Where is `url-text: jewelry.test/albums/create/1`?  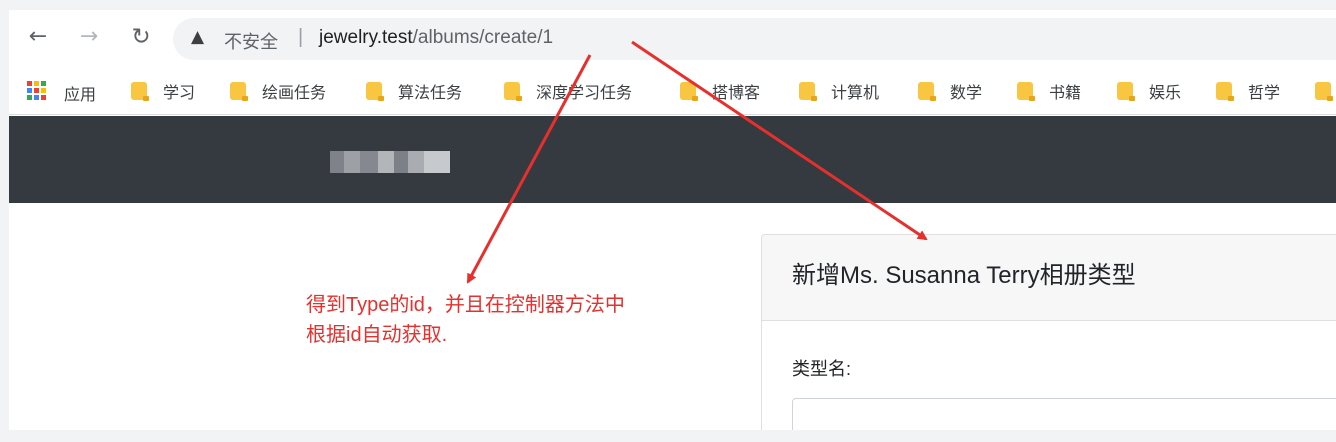
url-text: jewelry.test/albums/create/1 is located at coordinates (436, 38).